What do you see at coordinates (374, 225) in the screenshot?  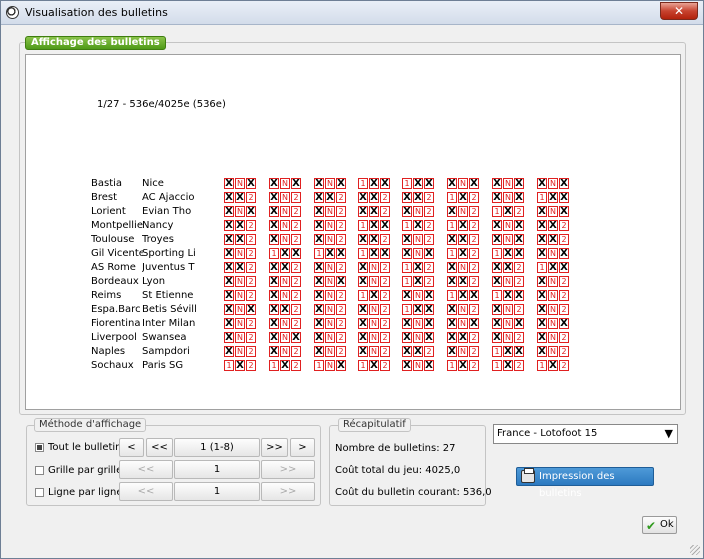 I see `pick-grid: 1XX` at bounding box center [374, 225].